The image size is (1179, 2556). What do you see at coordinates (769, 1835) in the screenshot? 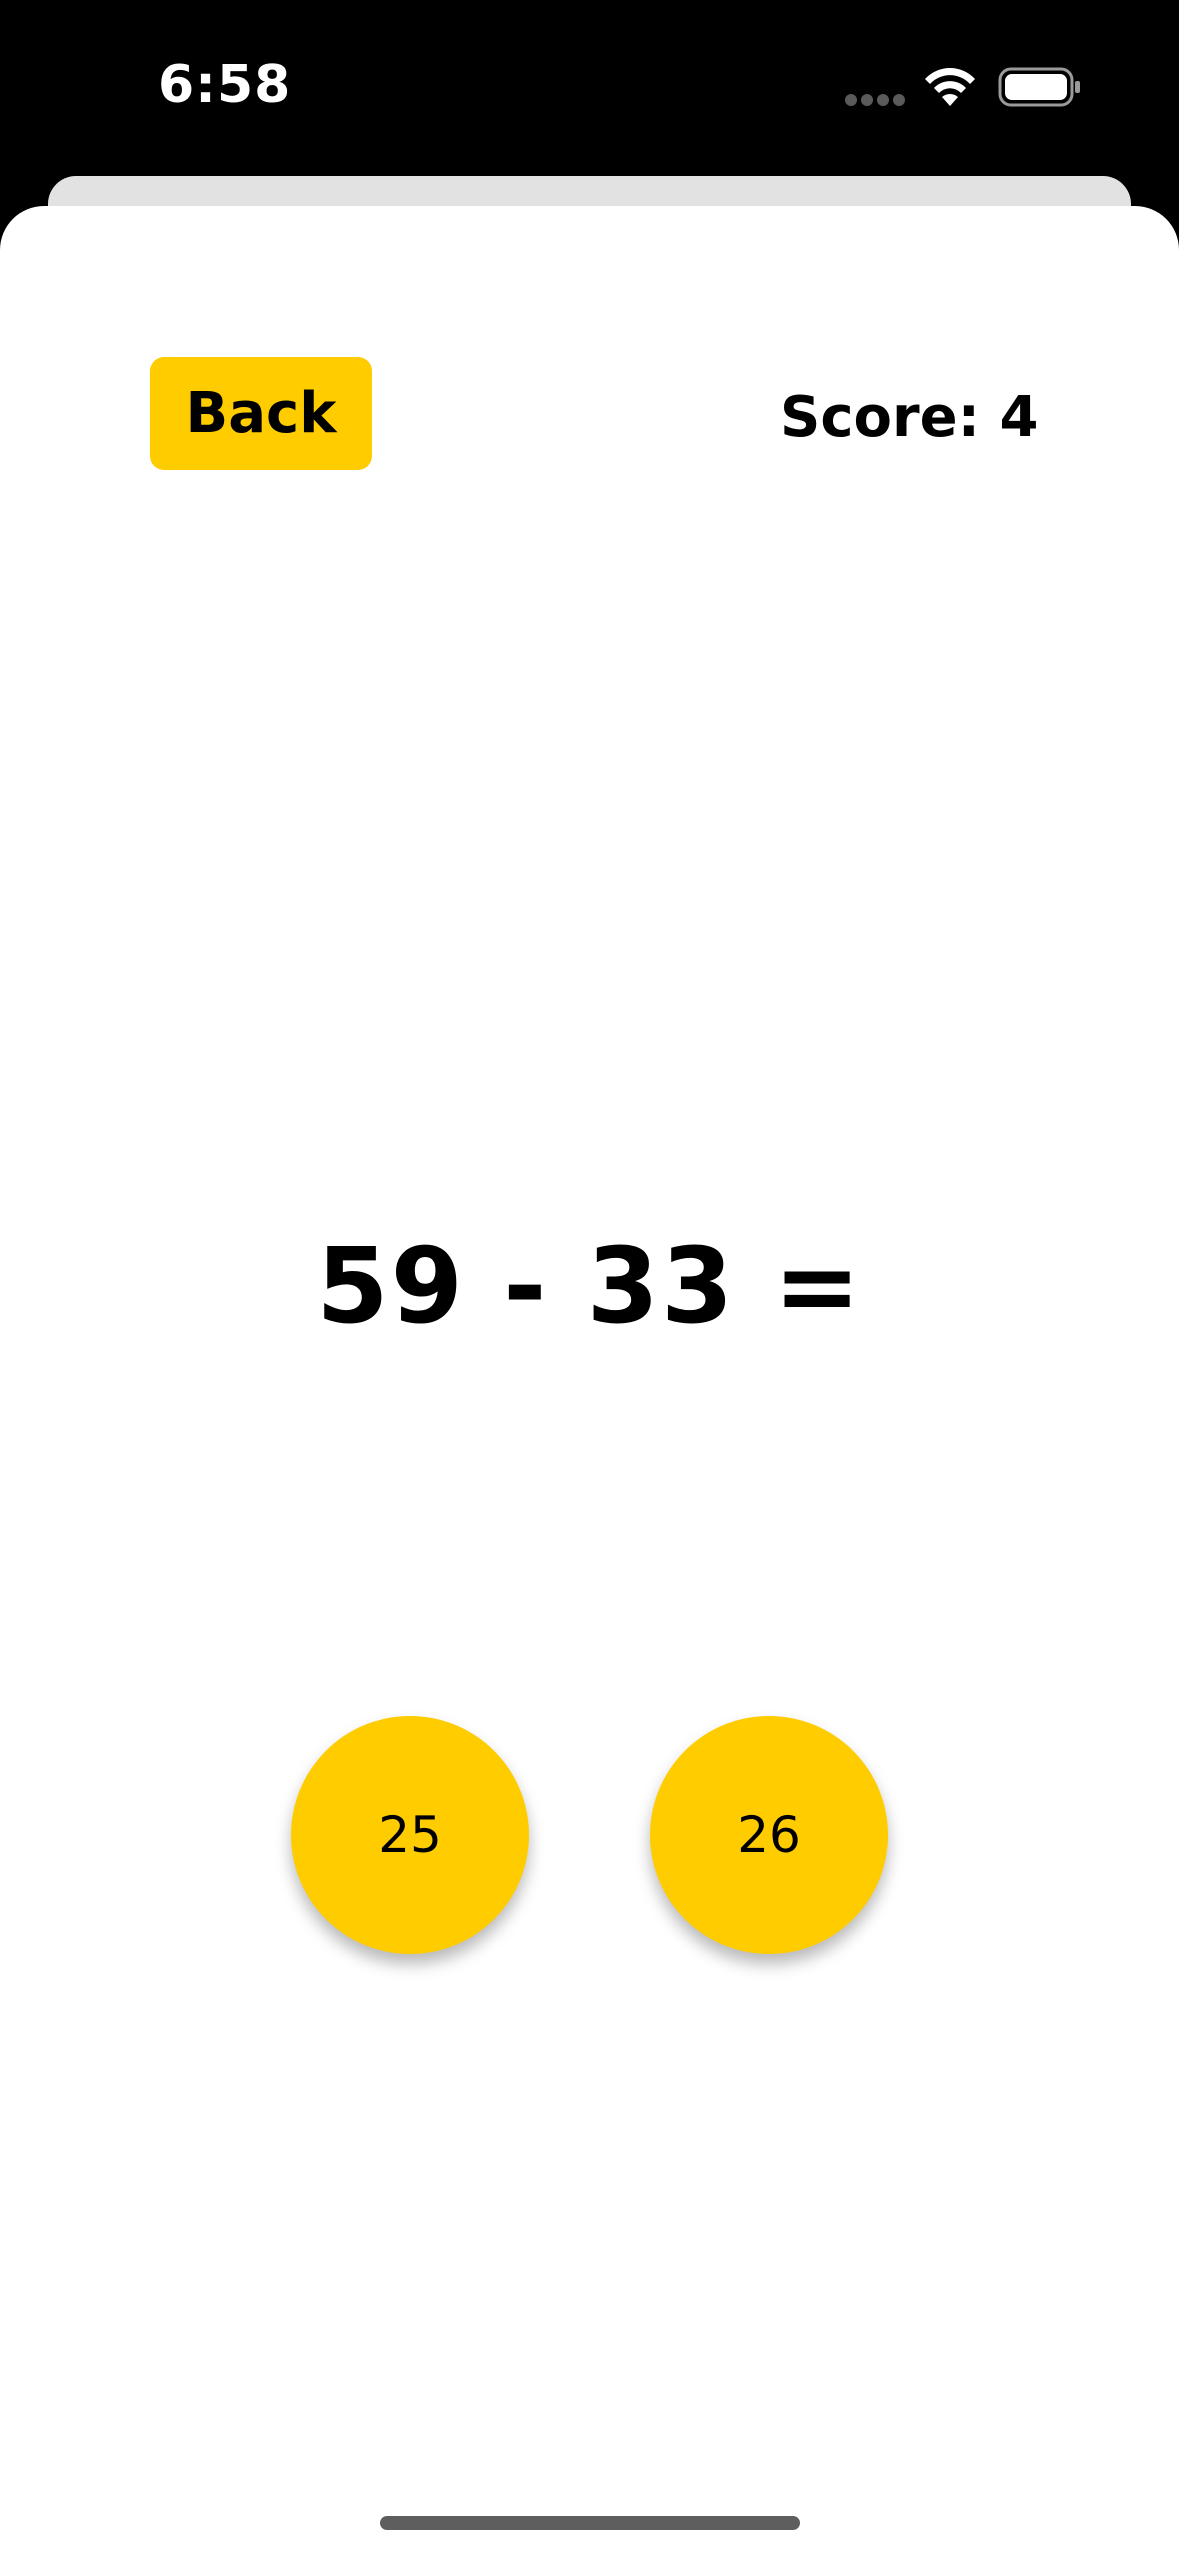
I see `answer-option-button: 26` at bounding box center [769, 1835].